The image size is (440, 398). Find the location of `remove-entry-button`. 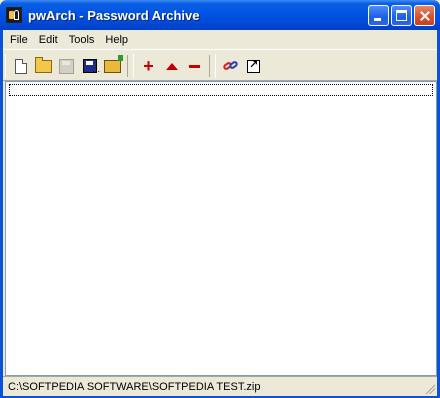

remove-entry-button is located at coordinates (194, 66).